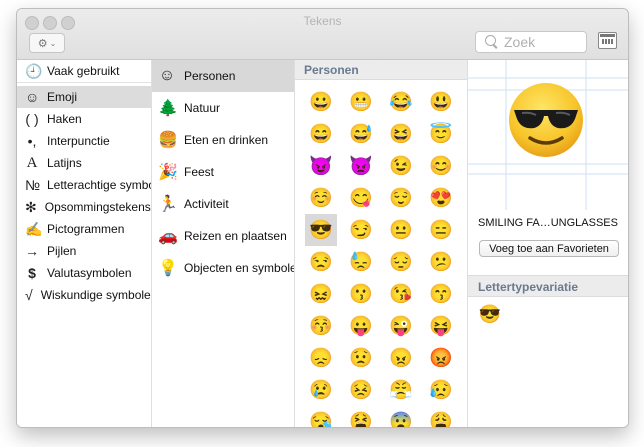  Describe the element at coordinates (223, 172) in the screenshot. I see `subcategory-item-celebration: 🎉 Feest` at that location.